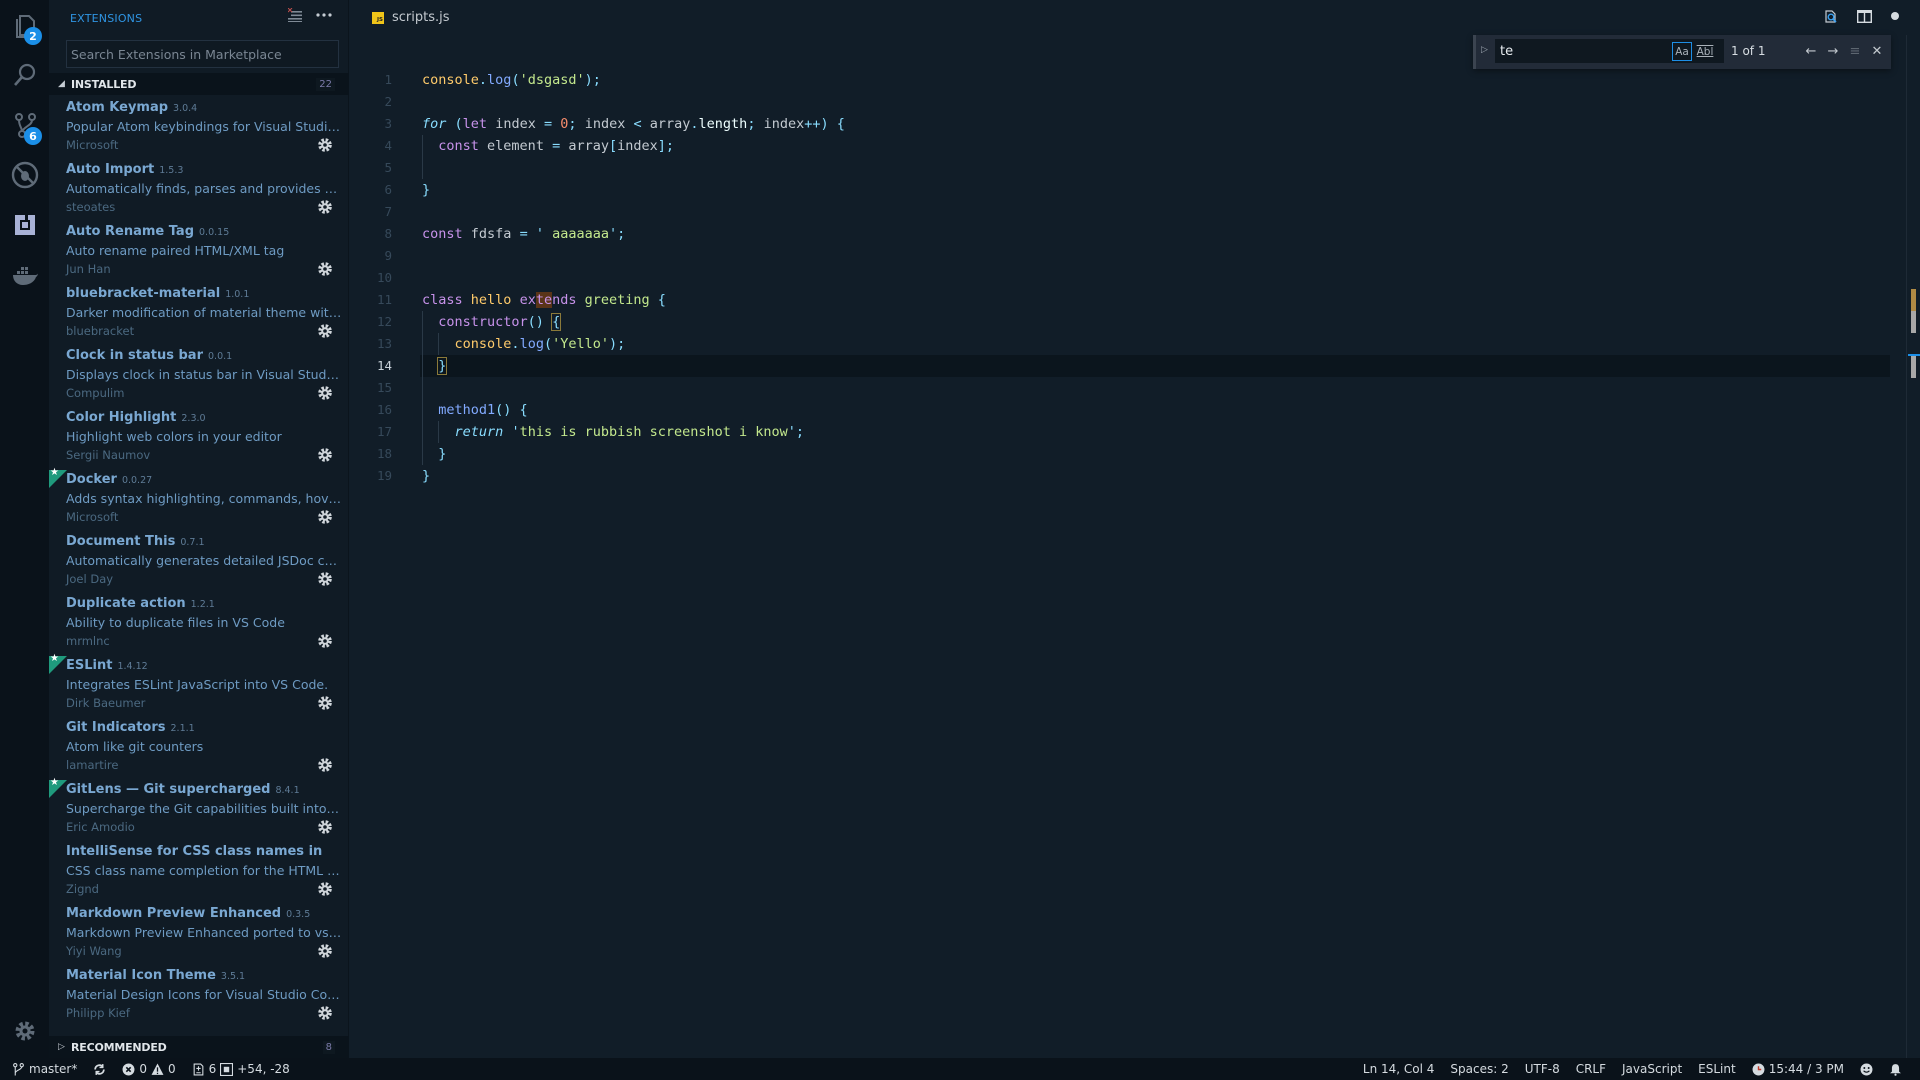 The width and height of the screenshot is (1920, 1080). I want to click on close-find-button: ✕, so click(1877, 51).